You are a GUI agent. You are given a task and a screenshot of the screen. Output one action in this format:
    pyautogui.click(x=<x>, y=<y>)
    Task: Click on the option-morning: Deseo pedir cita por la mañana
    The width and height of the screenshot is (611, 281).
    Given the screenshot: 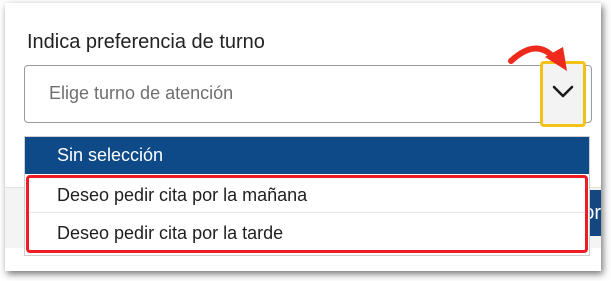 What is the action you would take?
    pyautogui.click(x=307, y=195)
    